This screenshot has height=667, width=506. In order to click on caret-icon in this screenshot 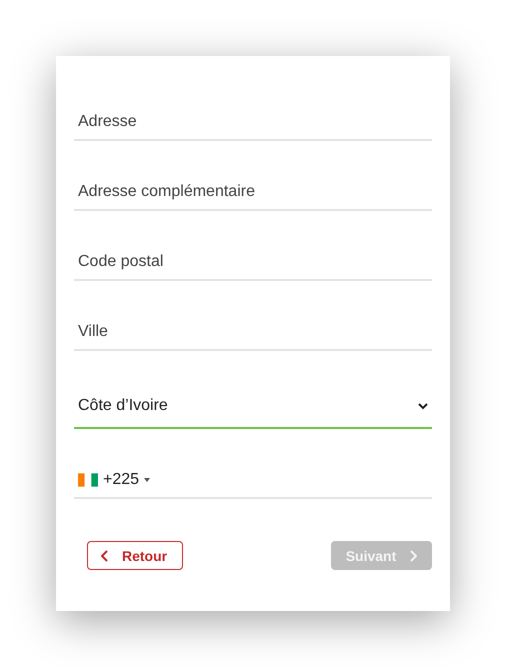, I will do `click(147, 480)`.